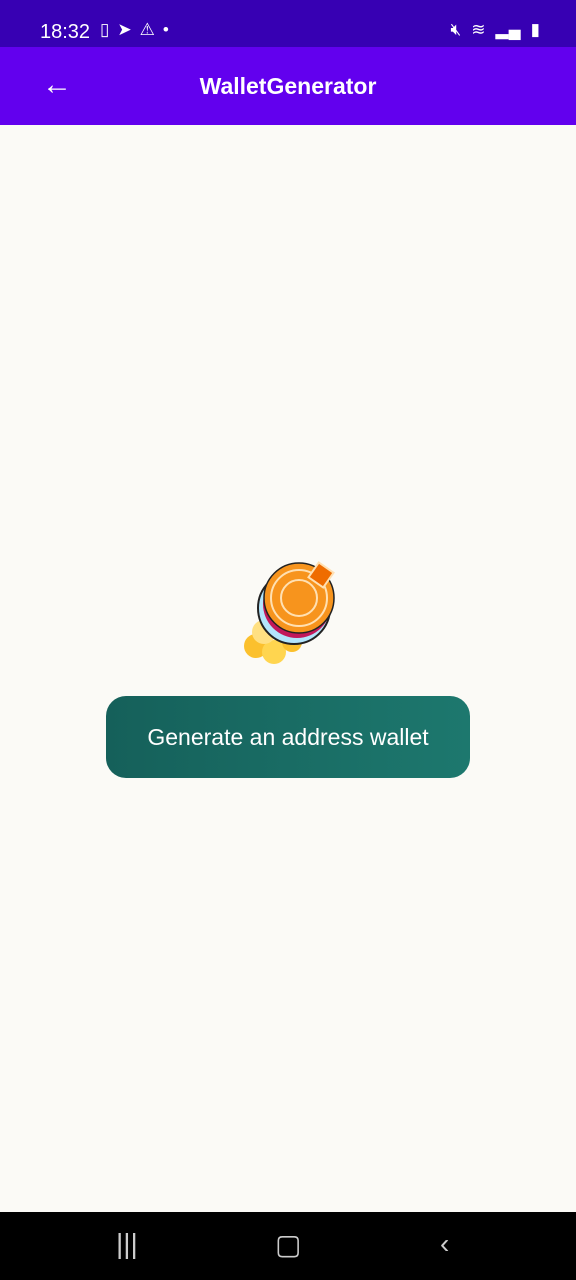 This screenshot has height=1280, width=576. I want to click on phone-info-icon: ▯, so click(105, 29).